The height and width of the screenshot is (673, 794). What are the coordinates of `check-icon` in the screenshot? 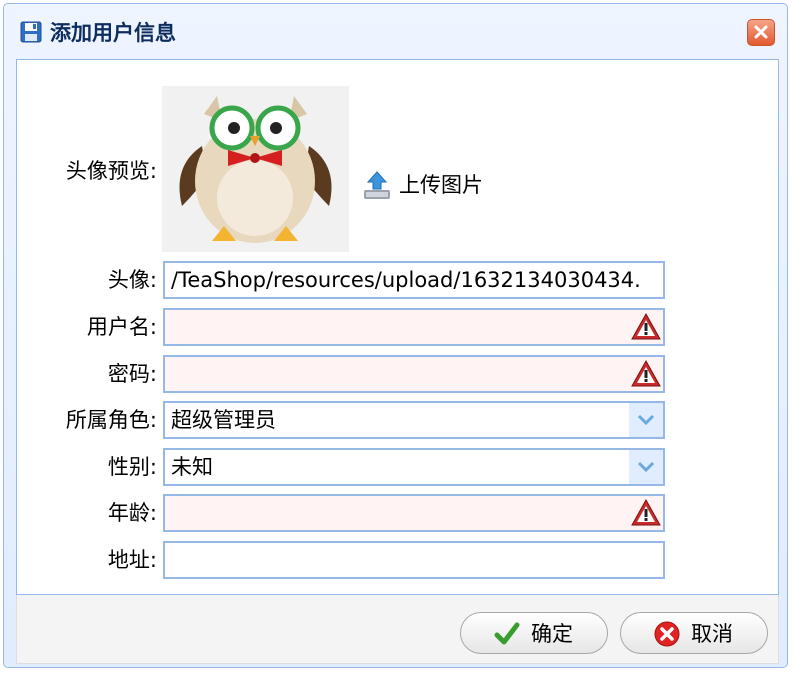 It's located at (507, 633).